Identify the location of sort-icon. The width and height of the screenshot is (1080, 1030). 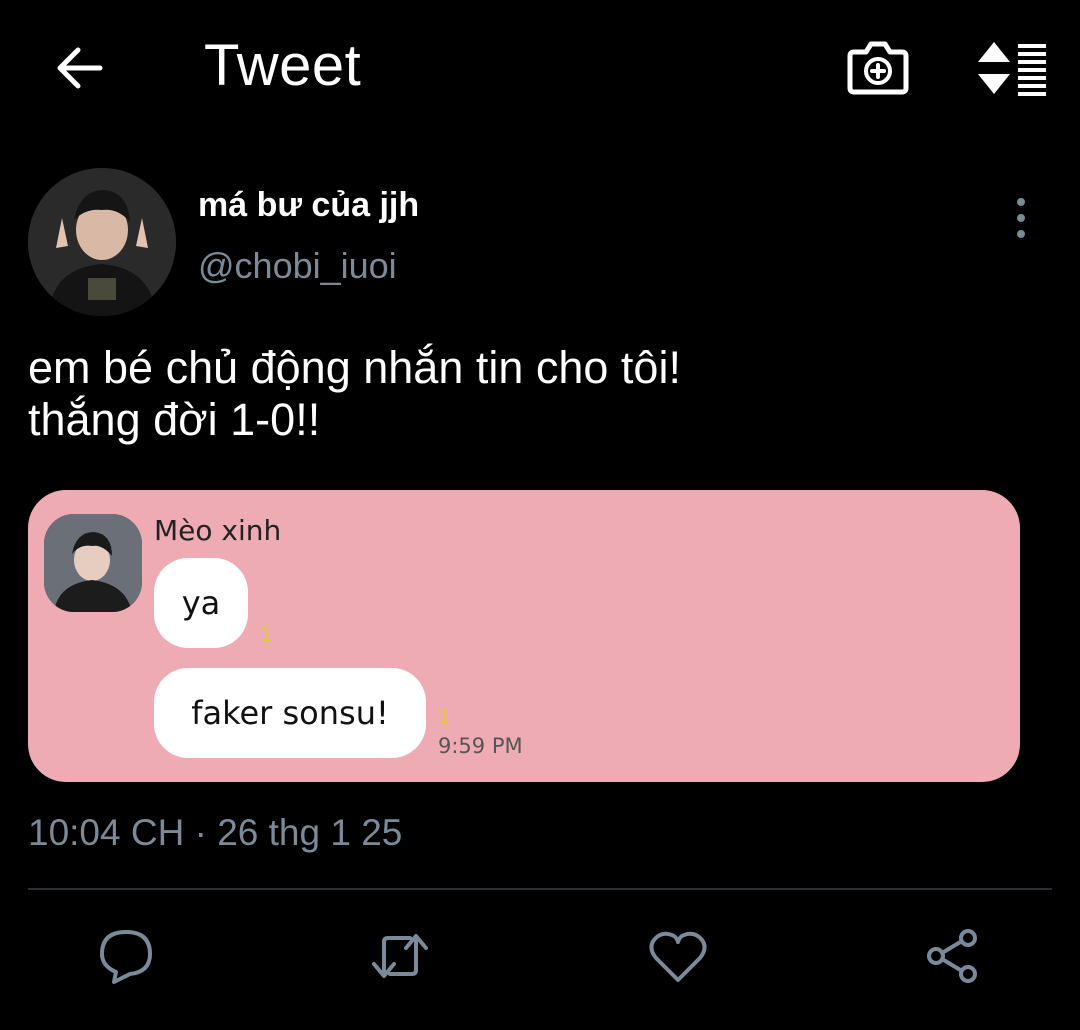
(1013, 68).